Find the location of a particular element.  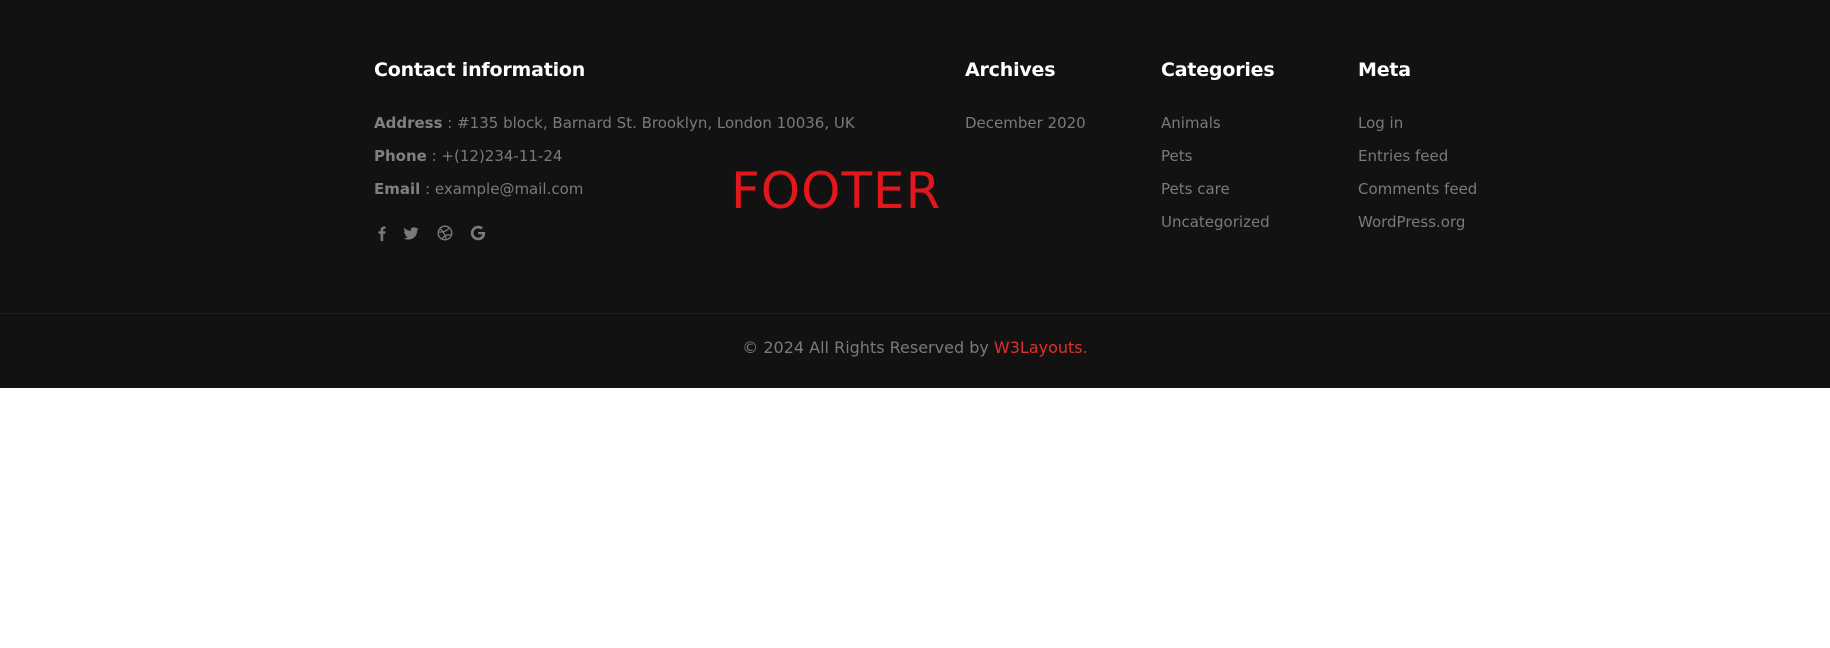

footer-overlay-label: FOOTER is located at coordinates (836, 191).